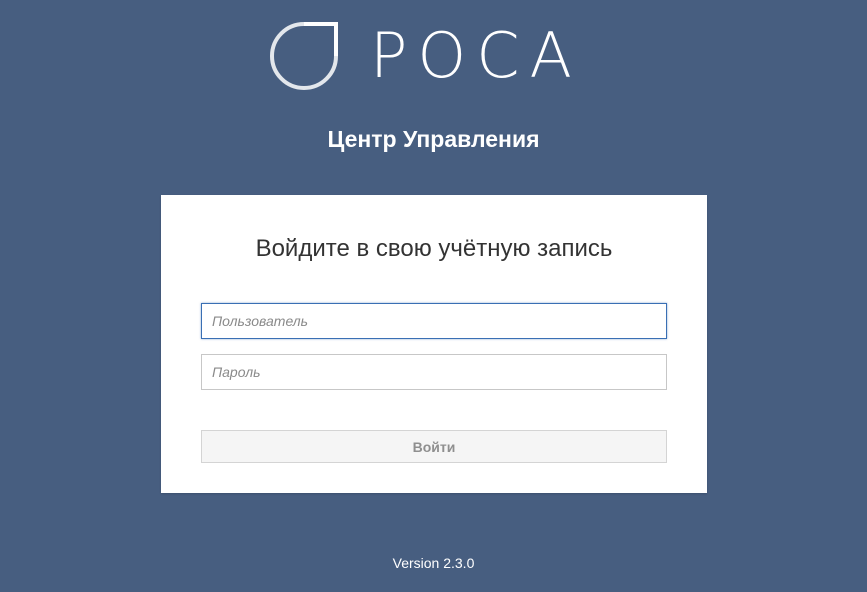  What do you see at coordinates (476, 55) in the screenshot?
I see `brand-name: РОСА` at bounding box center [476, 55].